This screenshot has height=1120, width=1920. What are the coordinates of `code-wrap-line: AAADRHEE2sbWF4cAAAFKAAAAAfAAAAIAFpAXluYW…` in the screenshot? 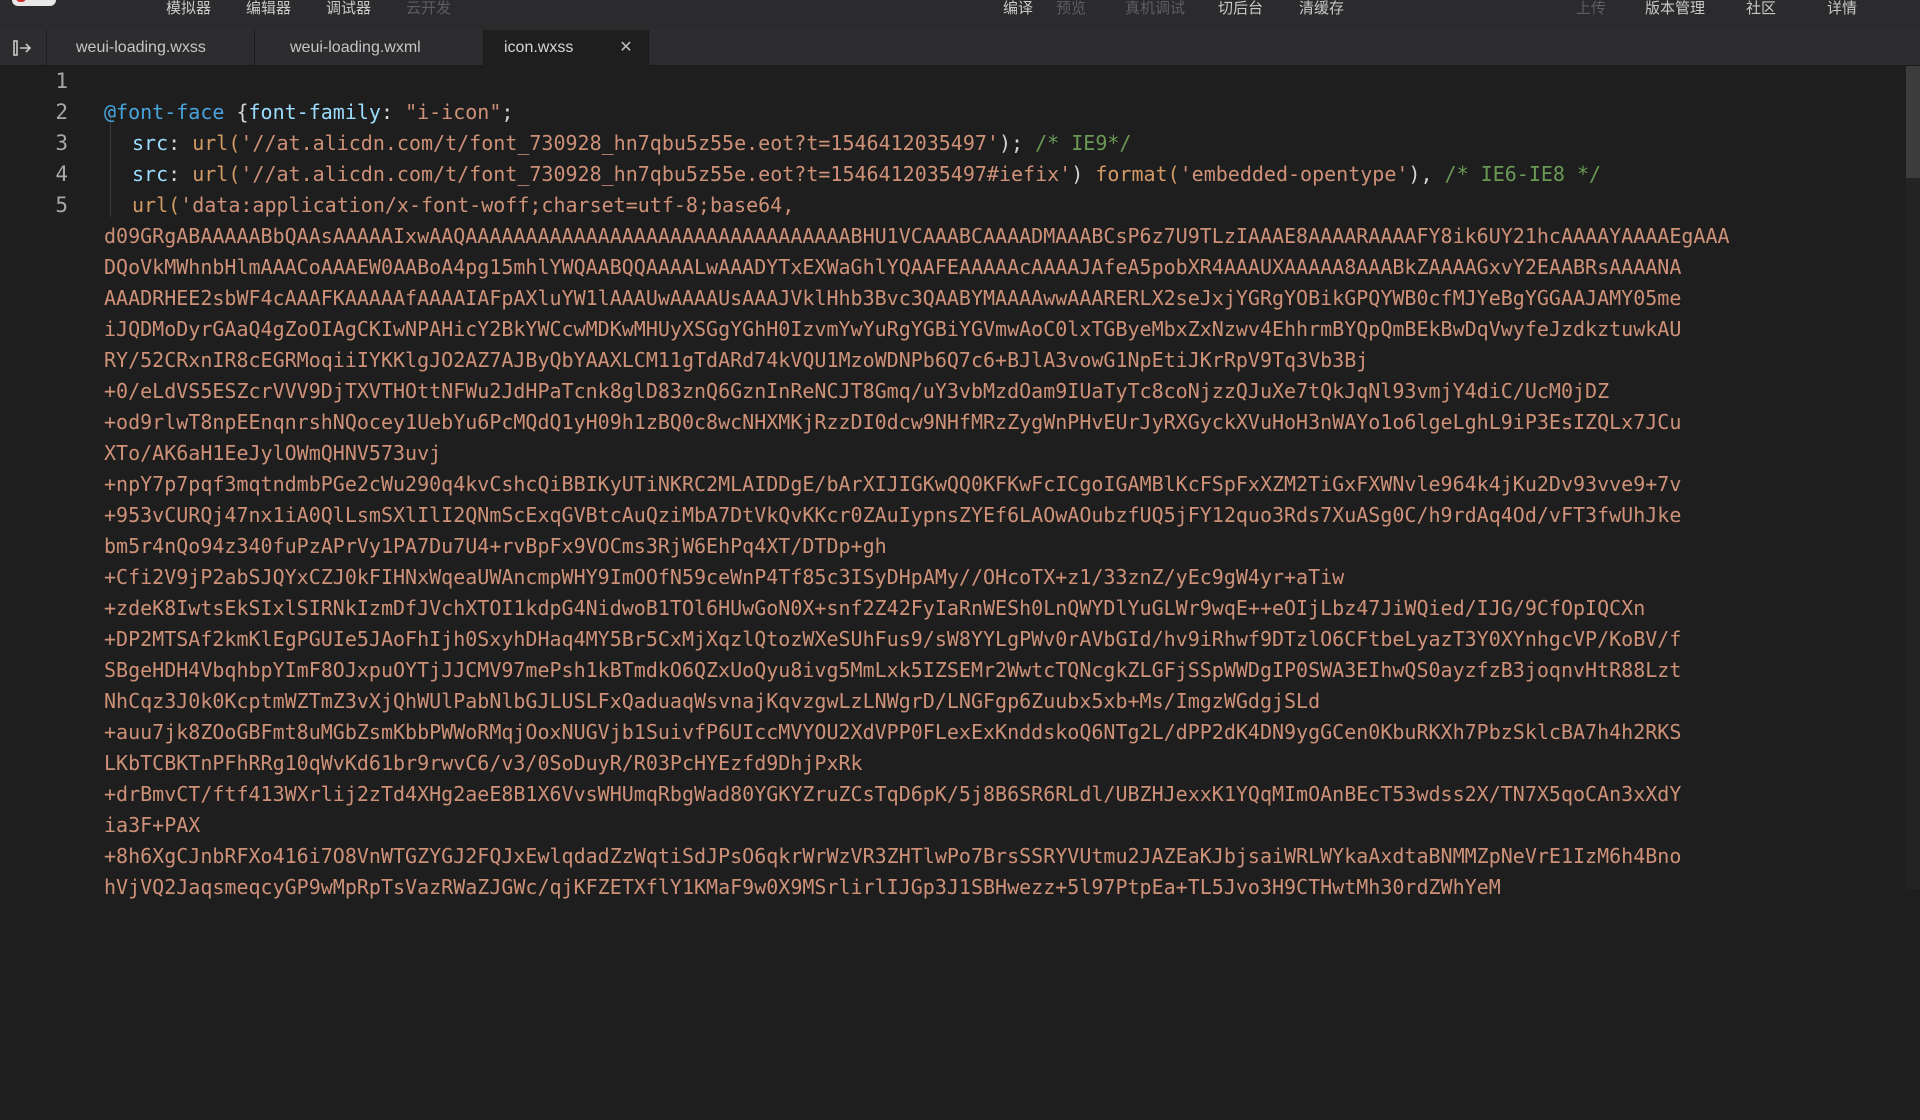 It's located at (893, 298).